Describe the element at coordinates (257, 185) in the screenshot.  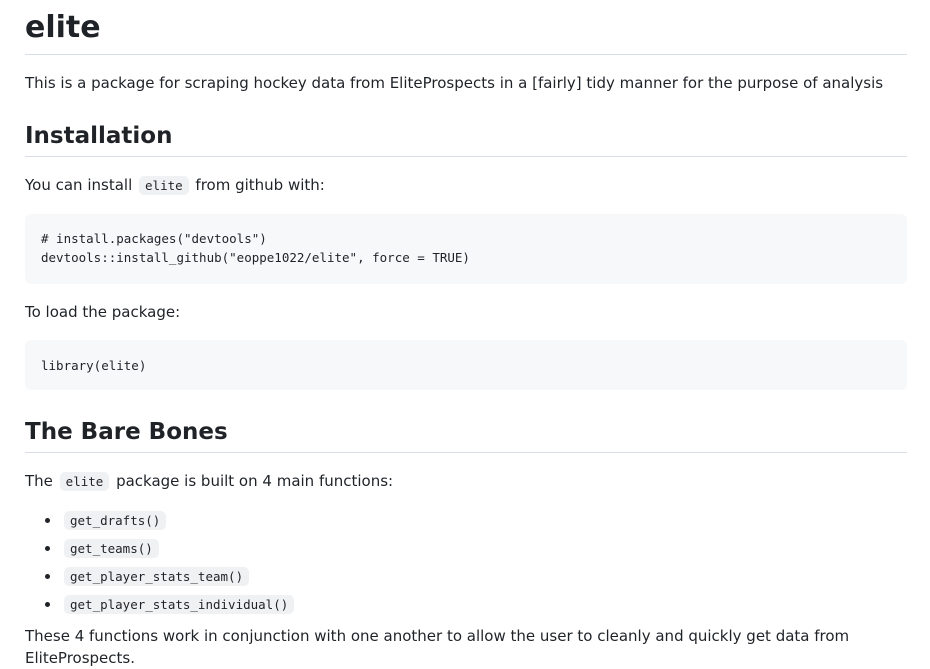
I see `install-intro-after: from github with:` at that location.